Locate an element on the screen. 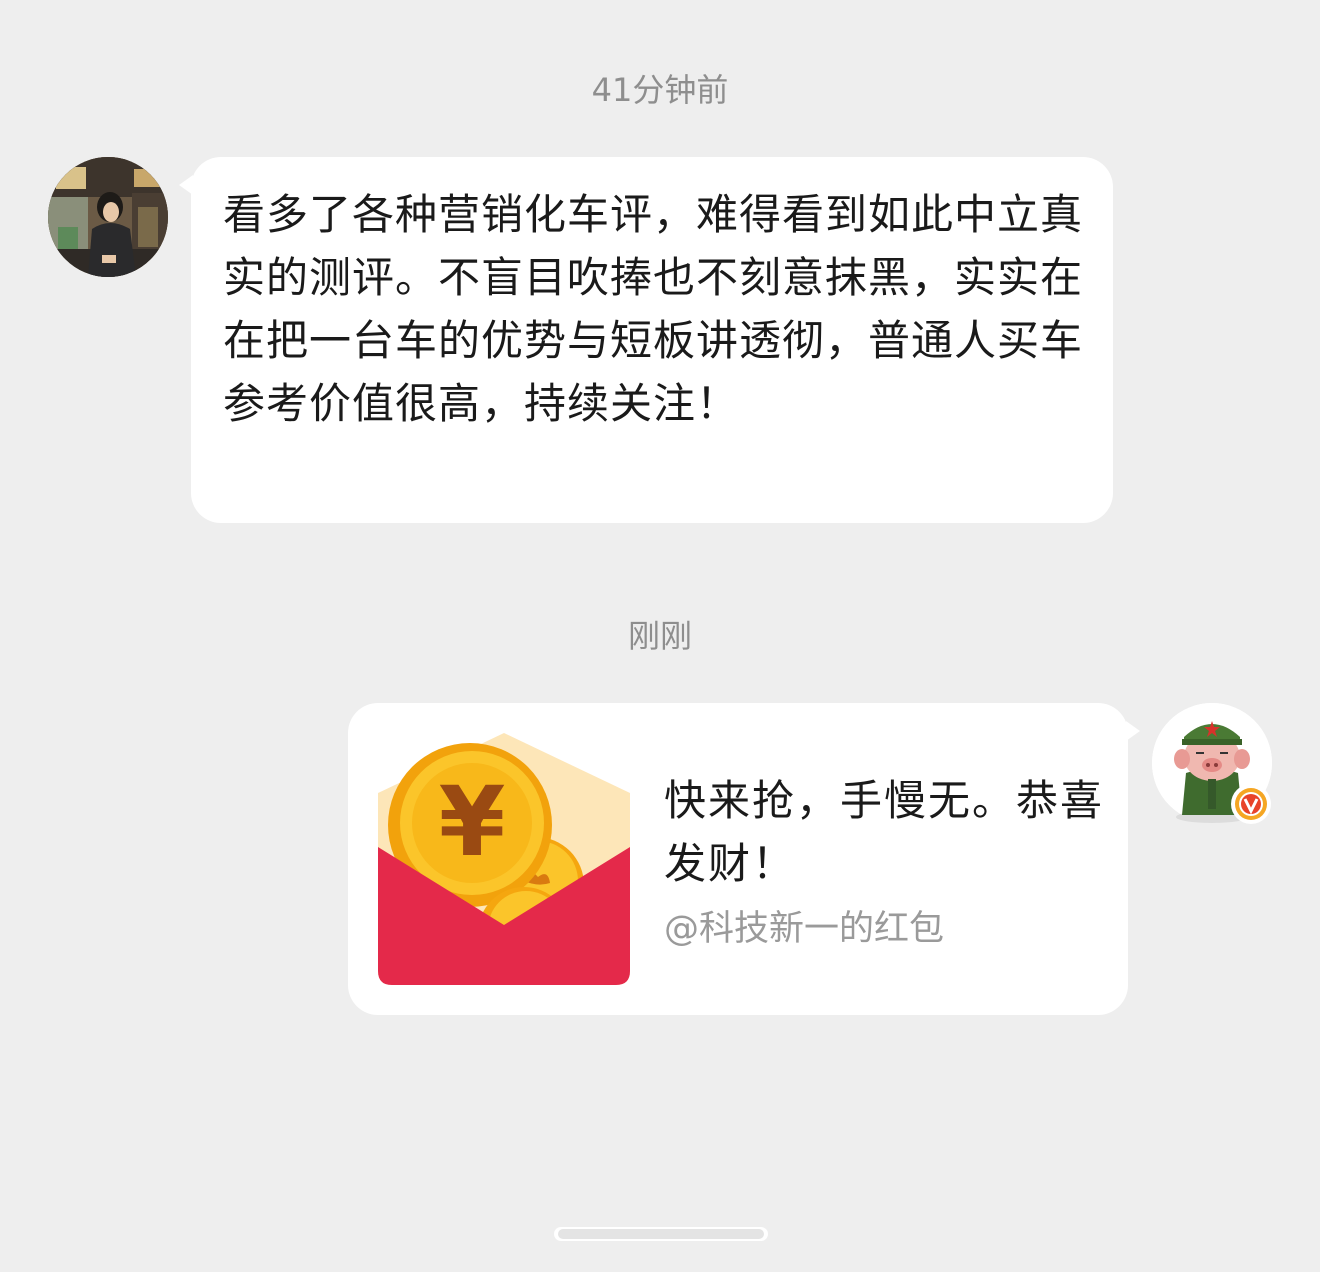 The image size is (1320, 1272). red-packet-sender-label: @科技新一的红包 is located at coordinates (804, 929).